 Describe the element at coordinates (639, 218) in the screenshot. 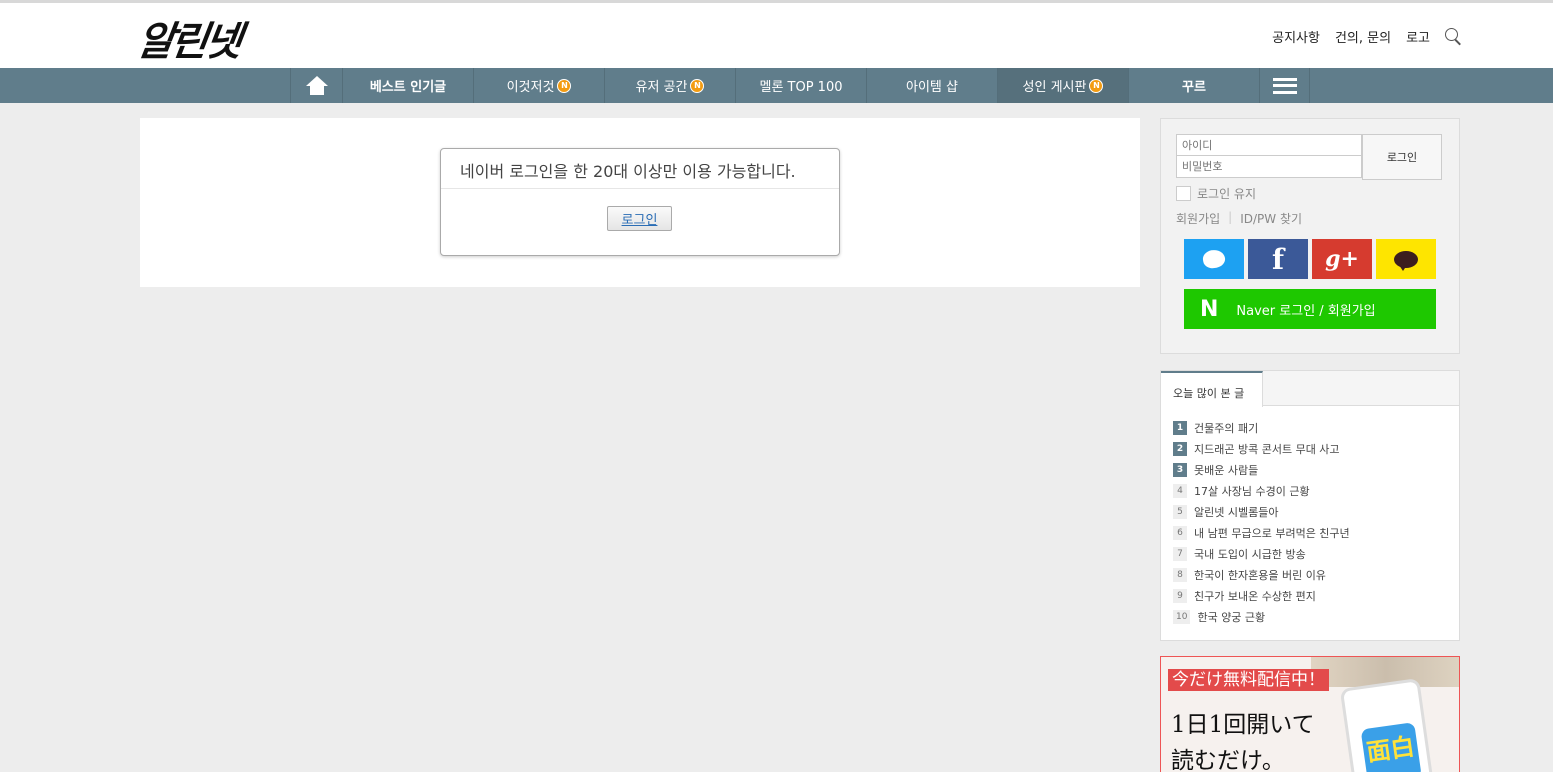

I see `dialog-login-button: 로그인` at that location.